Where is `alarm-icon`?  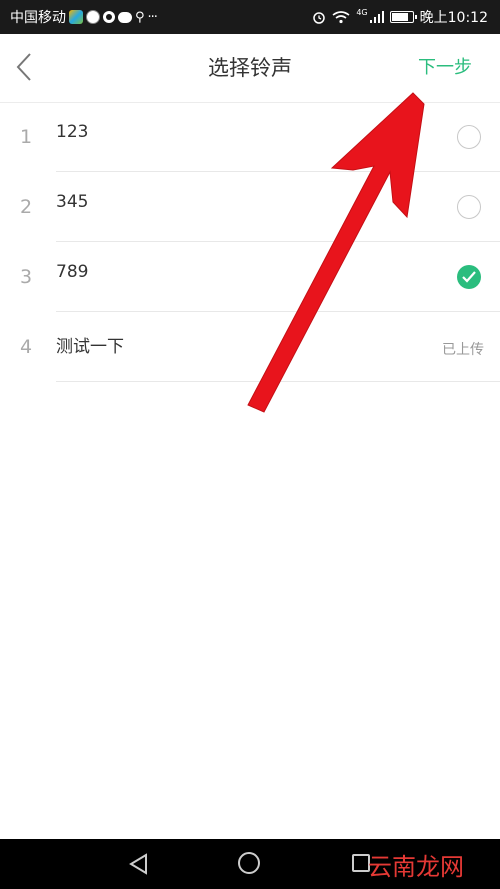 alarm-icon is located at coordinates (319, 18).